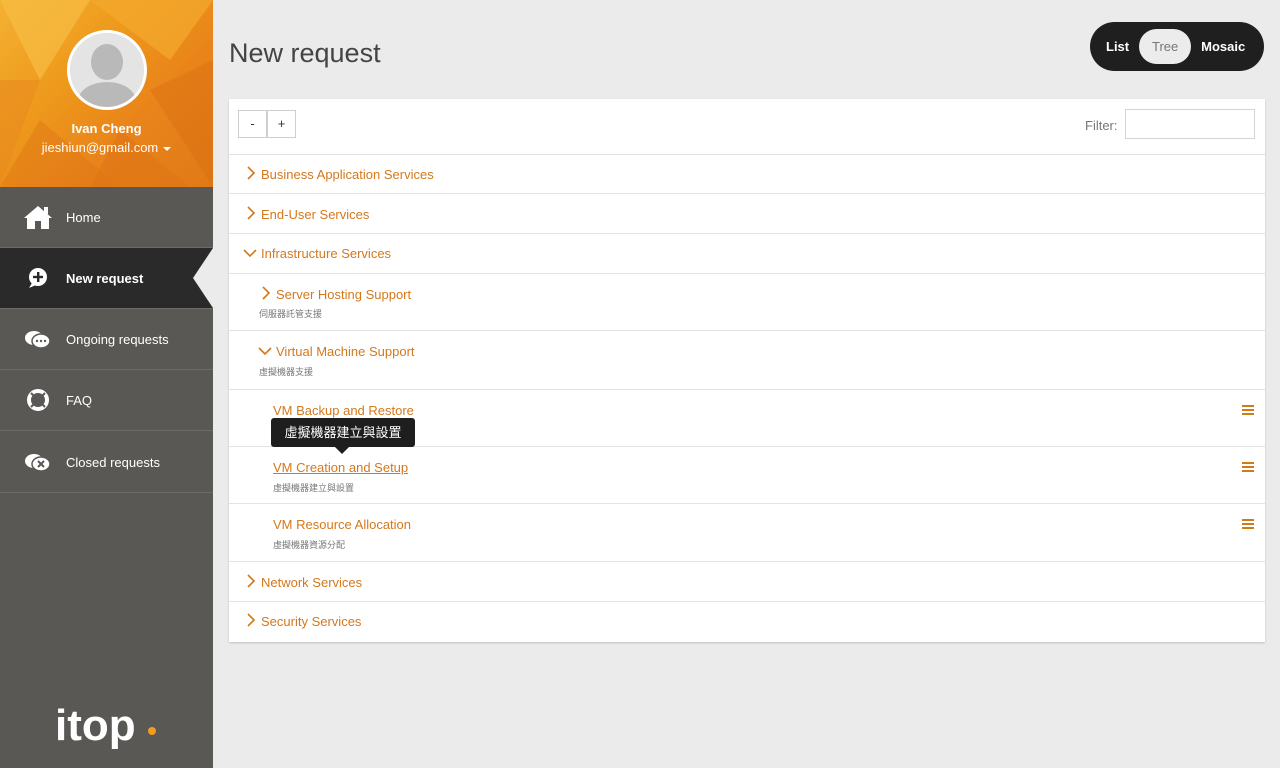  I want to click on lifebuoy-icon, so click(38, 400).